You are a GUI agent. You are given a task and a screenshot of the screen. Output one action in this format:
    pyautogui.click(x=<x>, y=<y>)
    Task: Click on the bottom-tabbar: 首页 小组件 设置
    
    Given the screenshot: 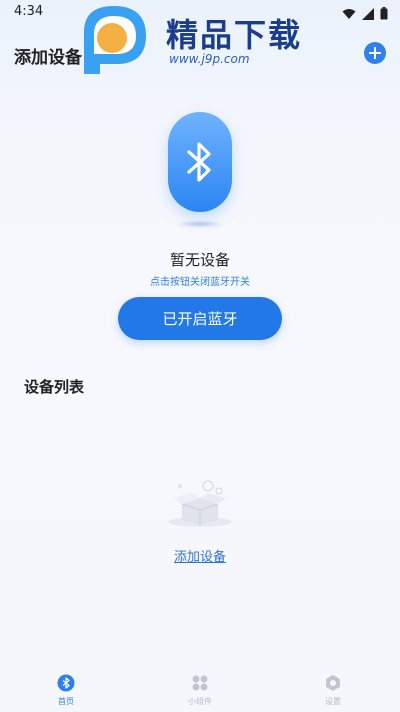 What is the action you would take?
    pyautogui.click(x=200, y=690)
    